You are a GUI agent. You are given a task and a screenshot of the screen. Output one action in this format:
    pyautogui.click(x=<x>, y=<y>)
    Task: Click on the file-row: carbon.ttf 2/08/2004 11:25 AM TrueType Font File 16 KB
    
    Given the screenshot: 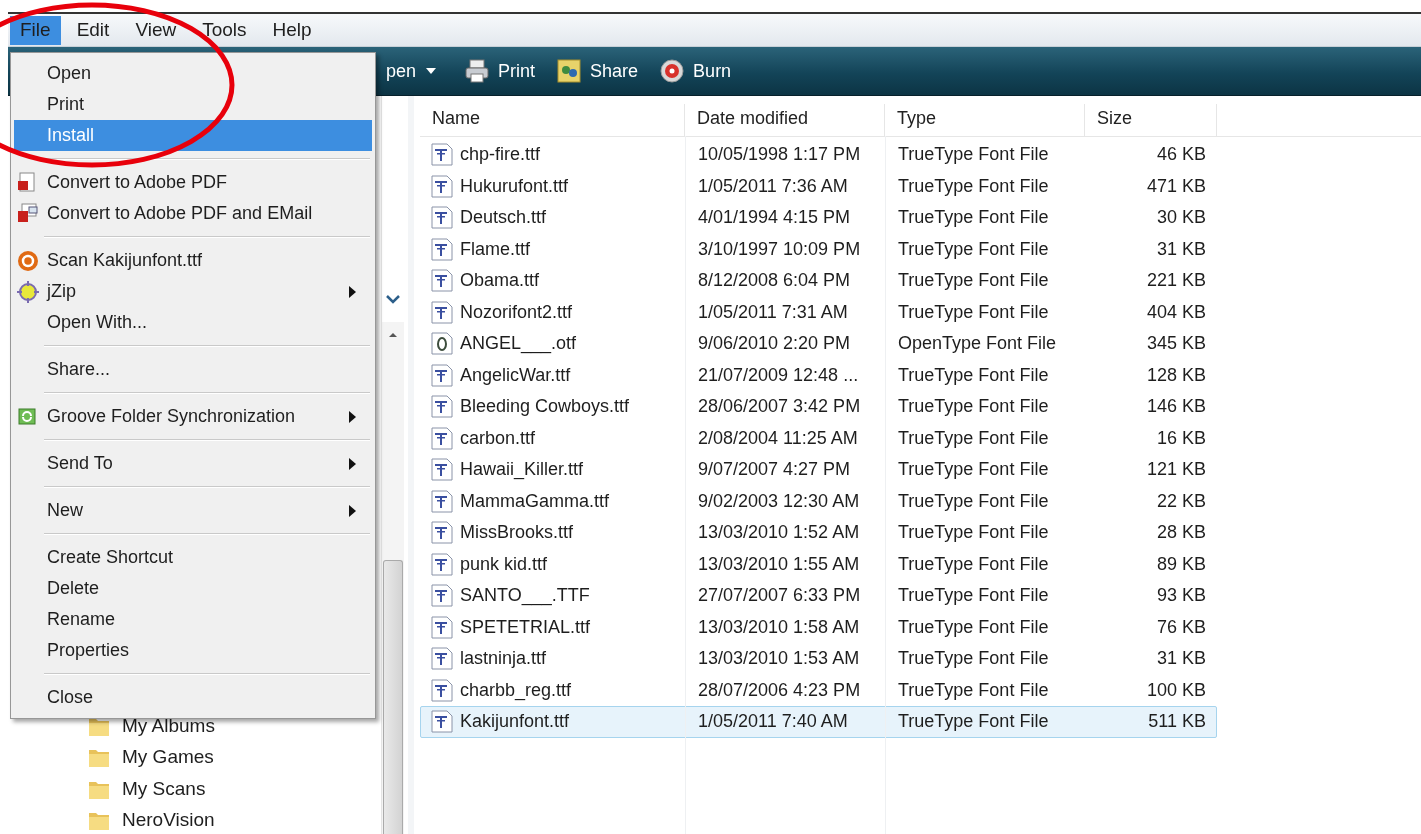 What is the action you would take?
    pyautogui.click(x=818, y=438)
    